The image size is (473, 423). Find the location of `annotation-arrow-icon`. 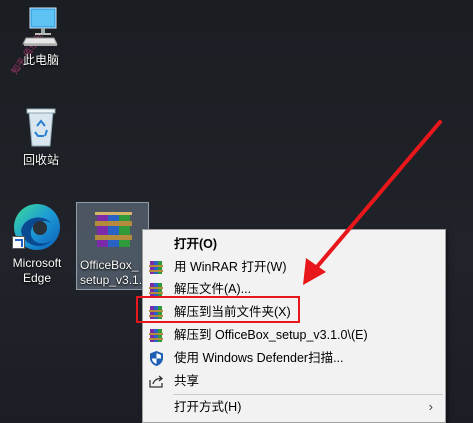

annotation-arrow-icon is located at coordinates (372, 202).